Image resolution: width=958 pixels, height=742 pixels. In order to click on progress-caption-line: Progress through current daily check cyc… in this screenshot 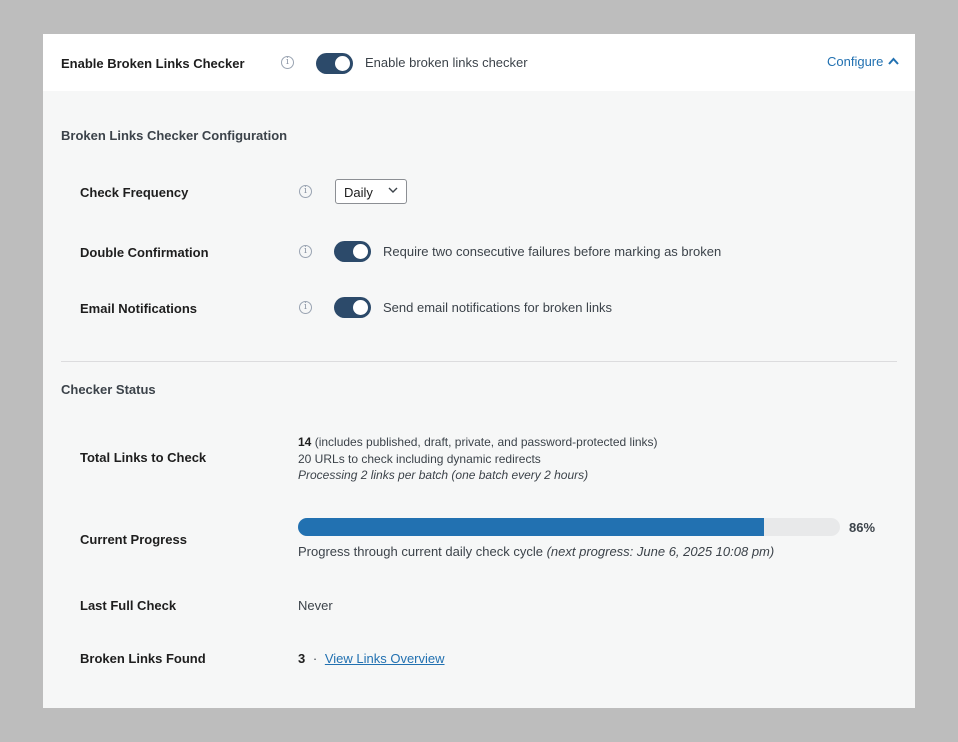, I will do `click(536, 551)`.